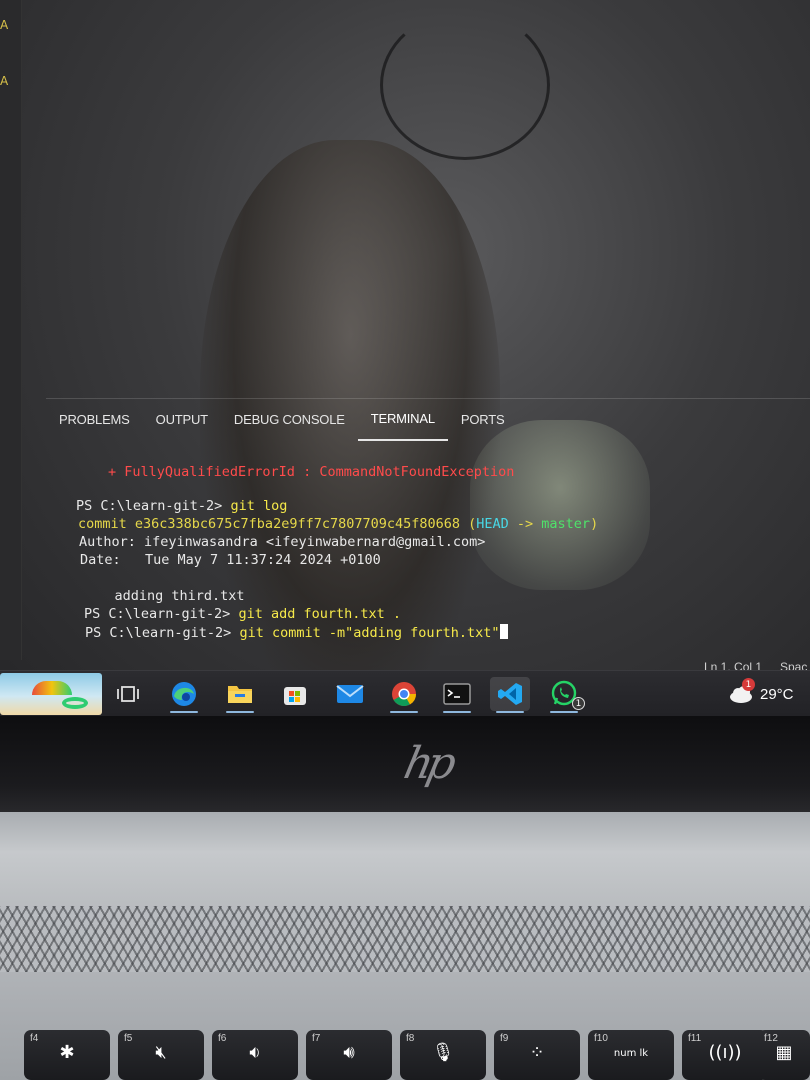 The height and width of the screenshot is (1080, 810). I want to click on key-f5: f5 🔇︎, so click(161, 1055).